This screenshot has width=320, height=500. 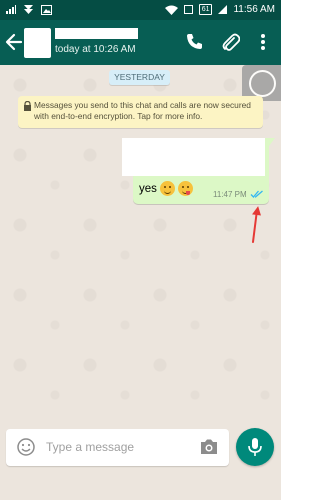 I want to click on outgoing-message: yes 11:47 PM, so click(x=198, y=171).